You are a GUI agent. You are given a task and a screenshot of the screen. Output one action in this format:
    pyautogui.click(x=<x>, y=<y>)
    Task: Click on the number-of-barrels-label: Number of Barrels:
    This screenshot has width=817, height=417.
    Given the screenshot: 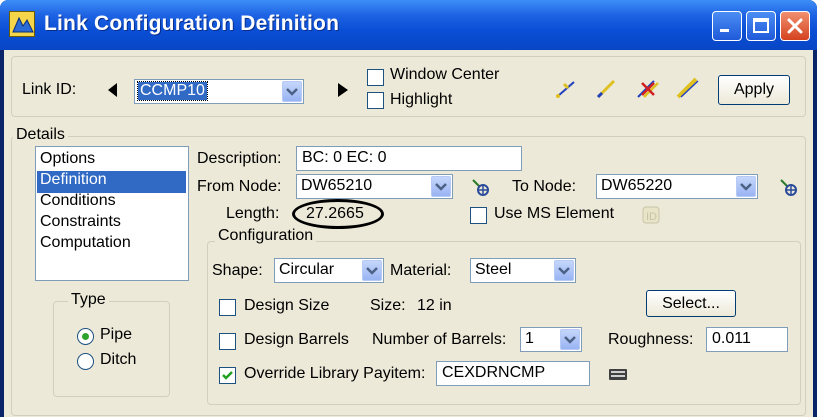 What is the action you would take?
    pyautogui.click(x=439, y=339)
    